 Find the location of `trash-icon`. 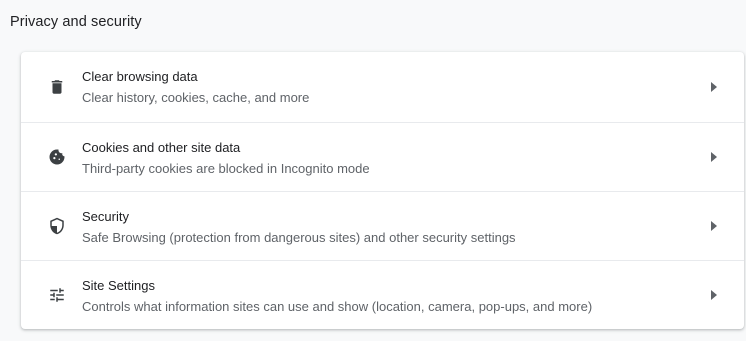

trash-icon is located at coordinates (57, 87).